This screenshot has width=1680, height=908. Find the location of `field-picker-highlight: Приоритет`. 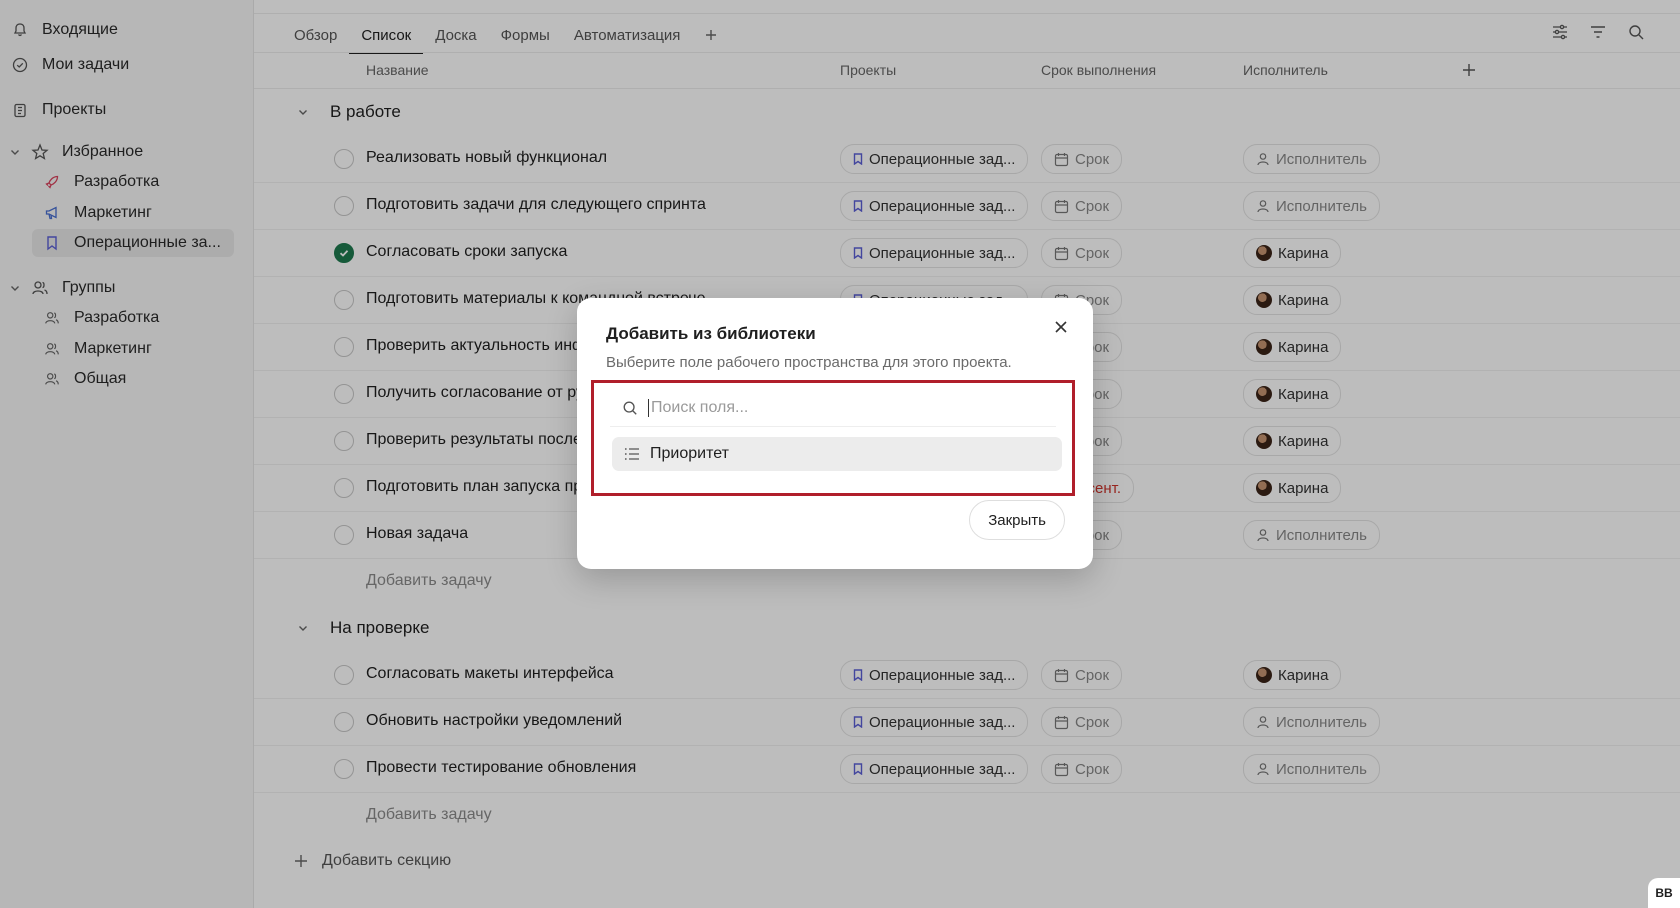

field-picker-highlight: Приоритет is located at coordinates (833, 438).